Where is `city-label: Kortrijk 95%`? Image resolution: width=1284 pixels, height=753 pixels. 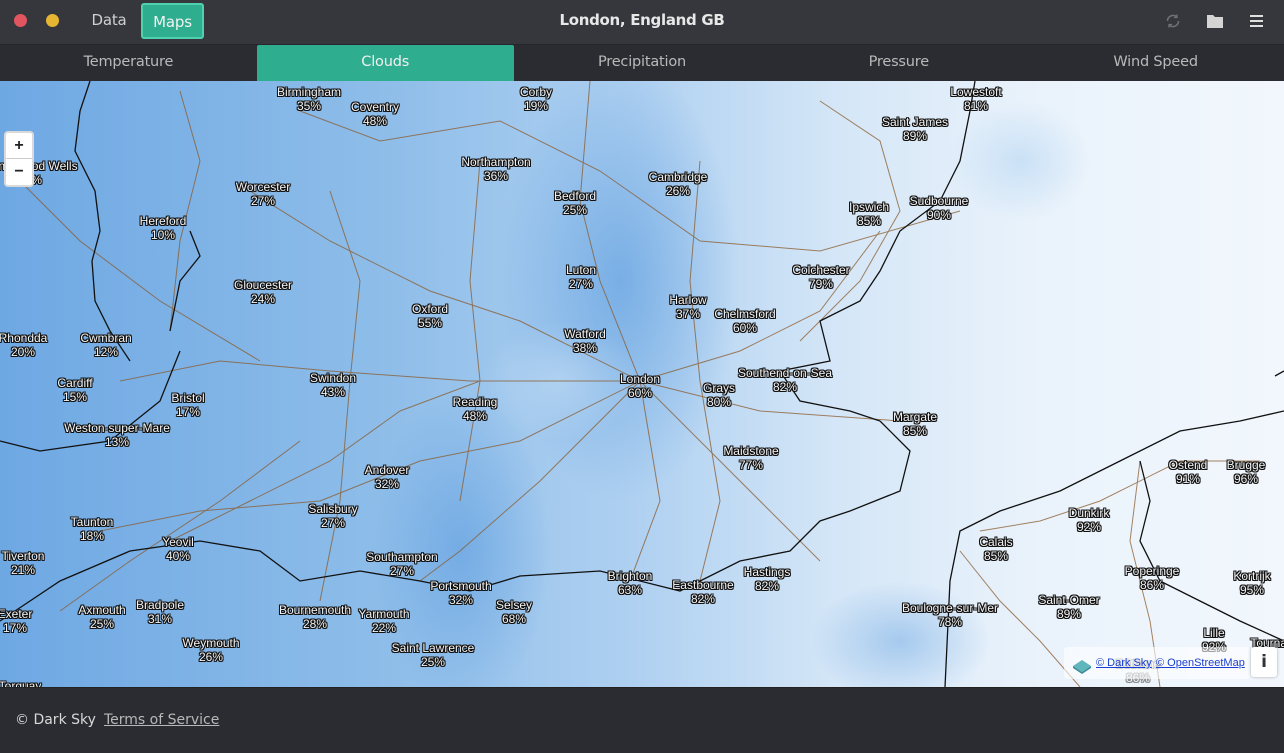
city-label: Kortrijk 95% is located at coordinates (1251, 583).